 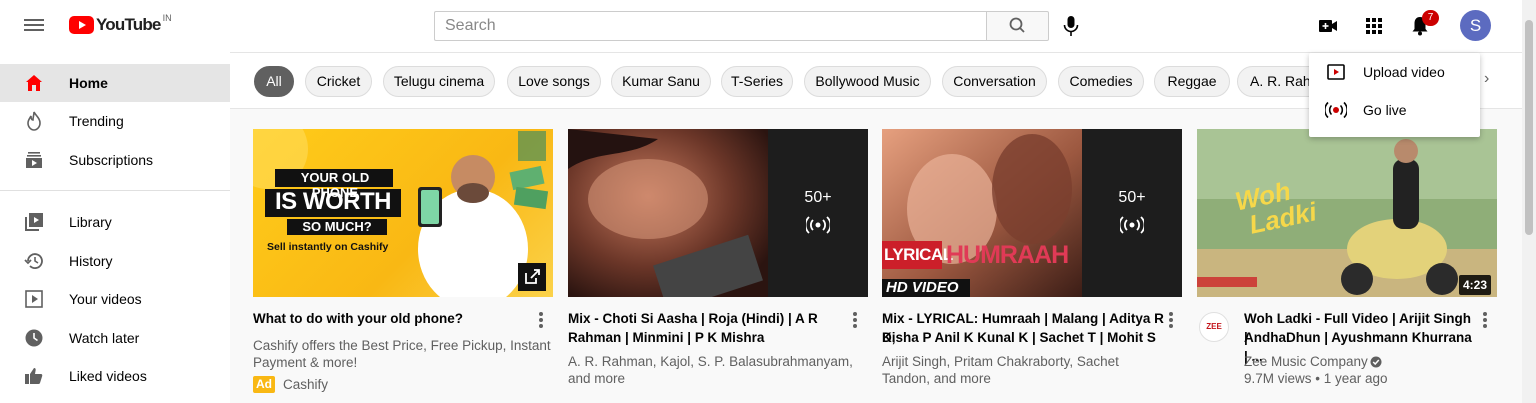 What do you see at coordinates (1000, 361) in the screenshot?
I see `video-meta-line-1: Arijit Singh, Pritam Chakraborty, Sachet` at bounding box center [1000, 361].